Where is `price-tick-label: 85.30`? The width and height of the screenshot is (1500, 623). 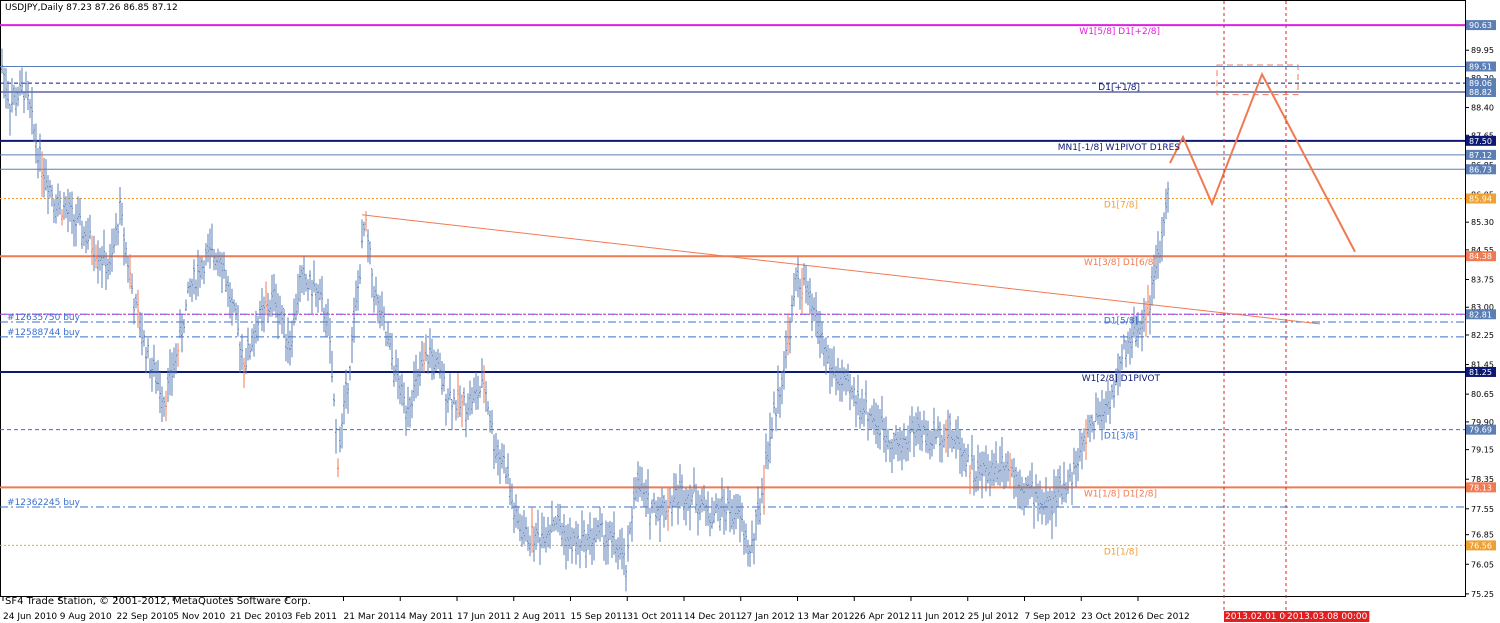
price-tick-label: 85.30 is located at coordinates (1482, 222).